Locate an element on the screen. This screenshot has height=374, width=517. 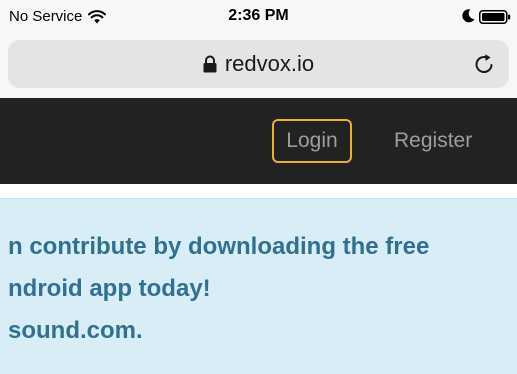
url-text: redvox.io is located at coordinates (269, 64).